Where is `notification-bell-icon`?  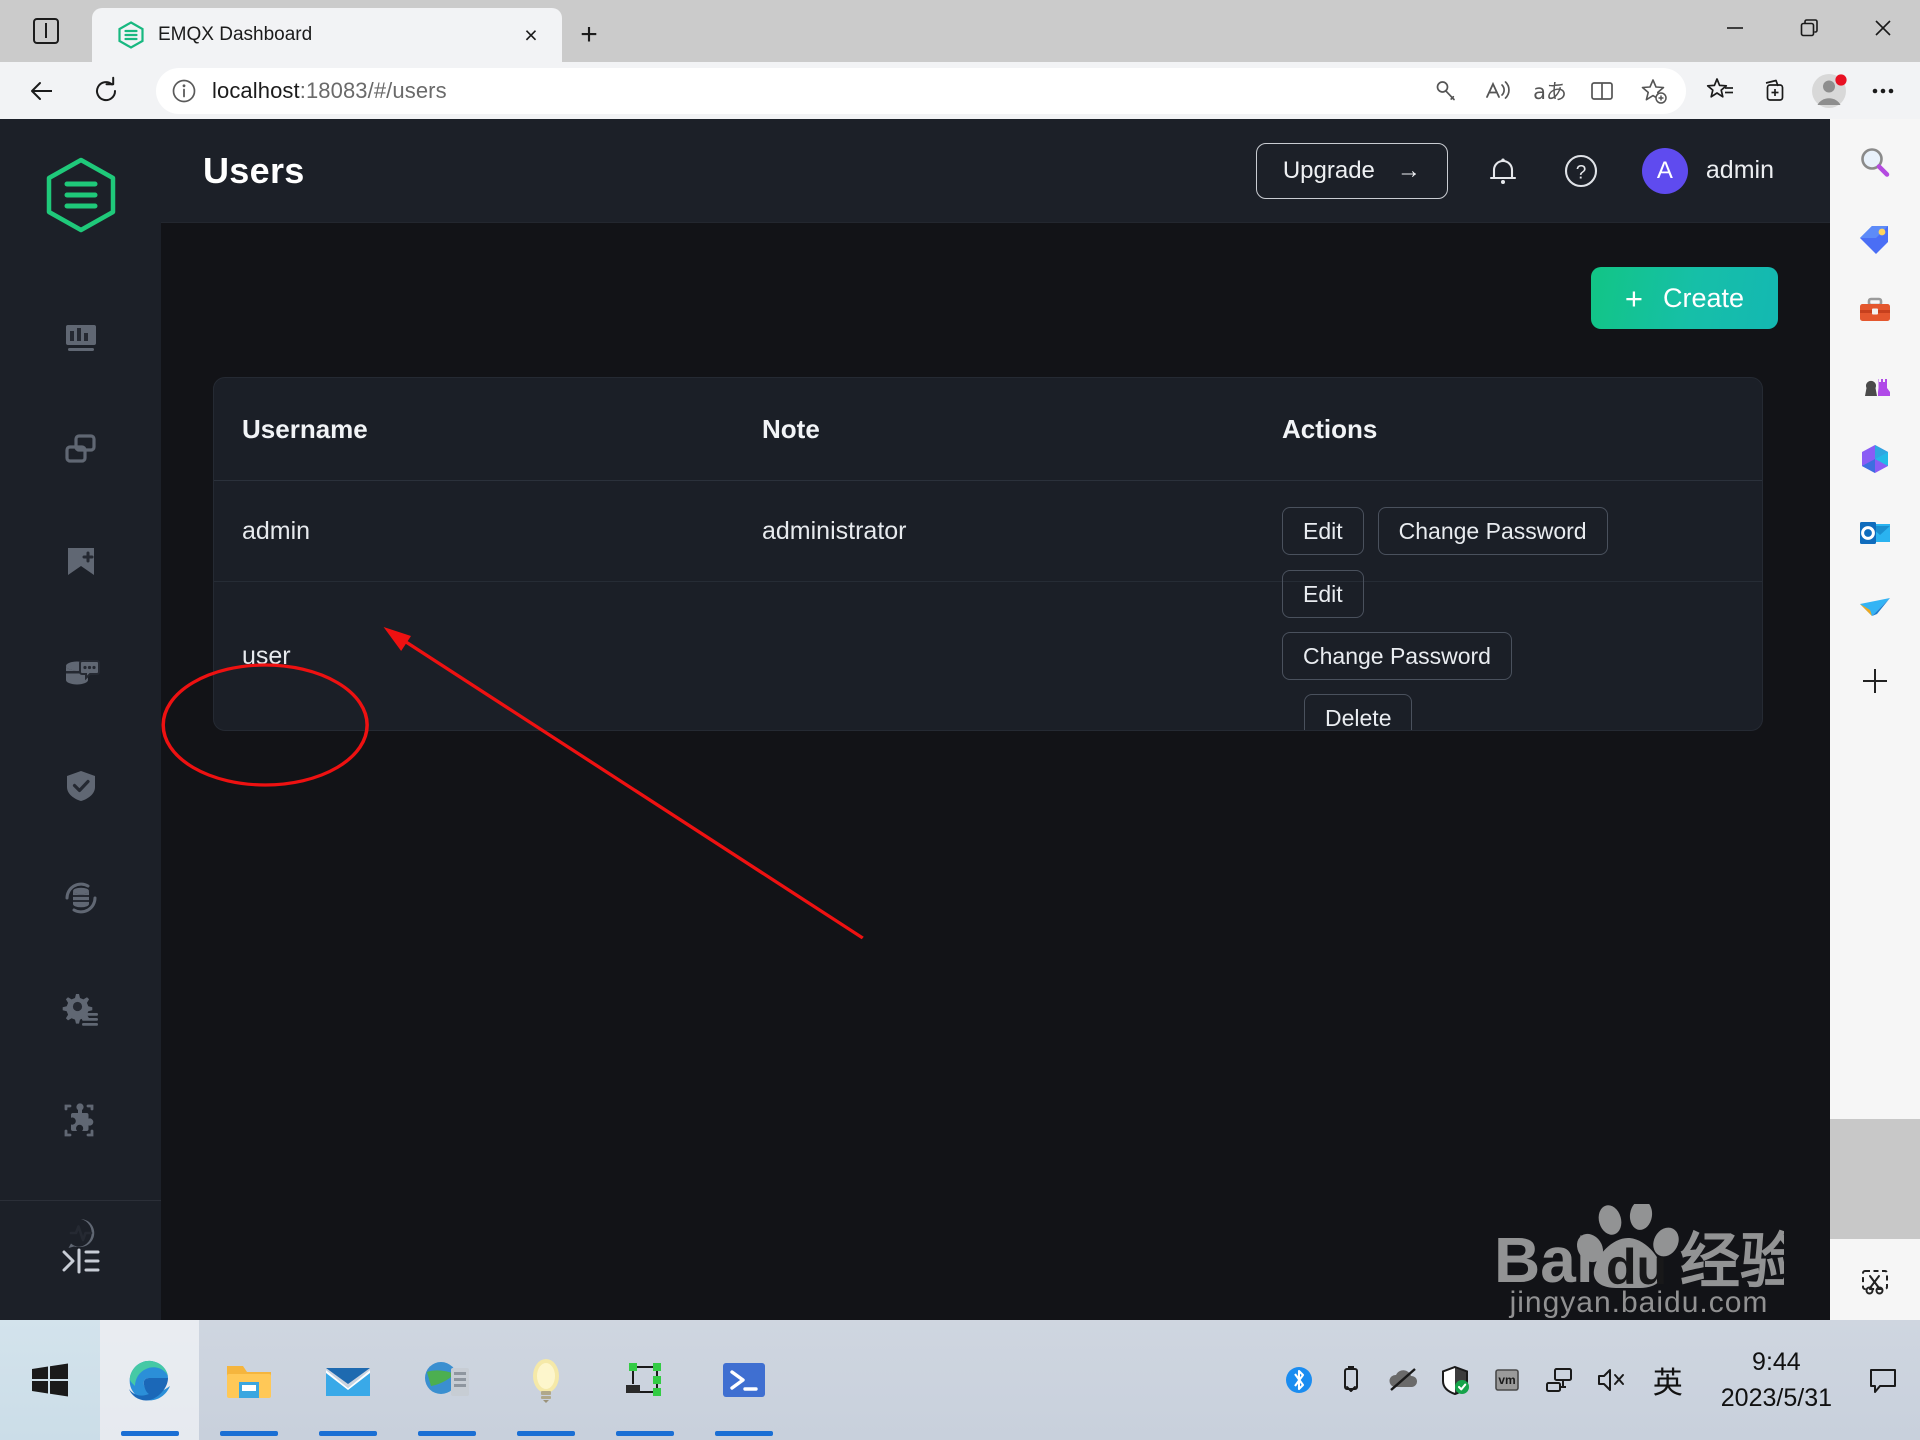 notification-bell-icon is located at coordinates (1503, 171).